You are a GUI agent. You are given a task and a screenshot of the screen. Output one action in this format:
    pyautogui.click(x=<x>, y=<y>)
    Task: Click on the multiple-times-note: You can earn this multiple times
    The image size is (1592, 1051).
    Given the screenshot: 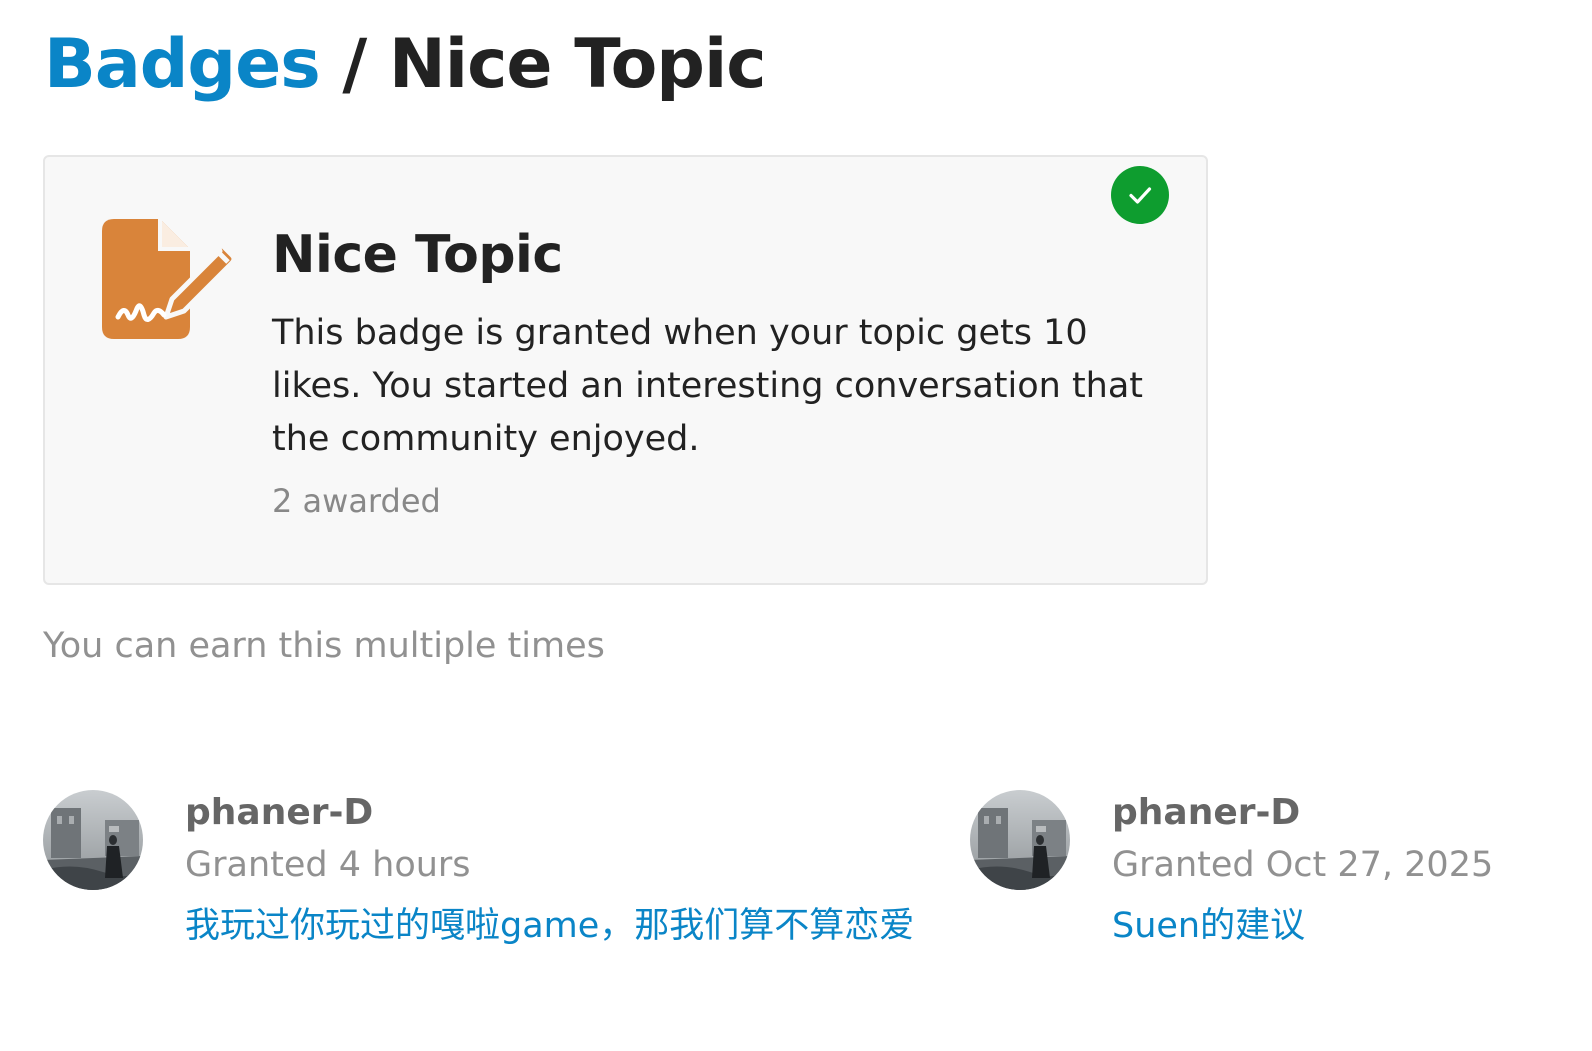 What is the action you would take?
    pyautogui.click(x=324, y=646)
    